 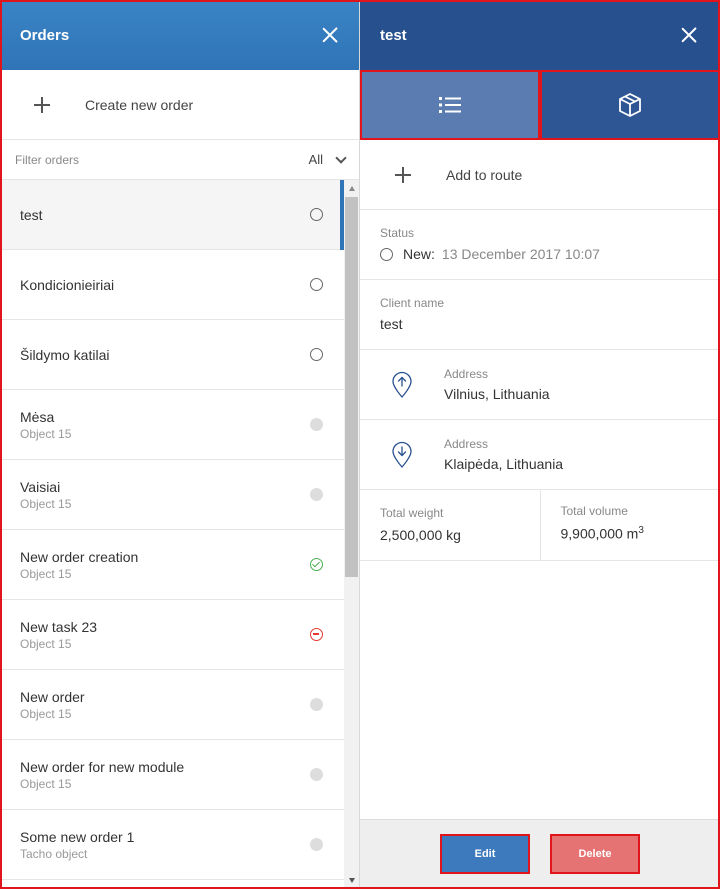 I want to click on scroll-up-arrow-icon, so click(x=352, y=188).